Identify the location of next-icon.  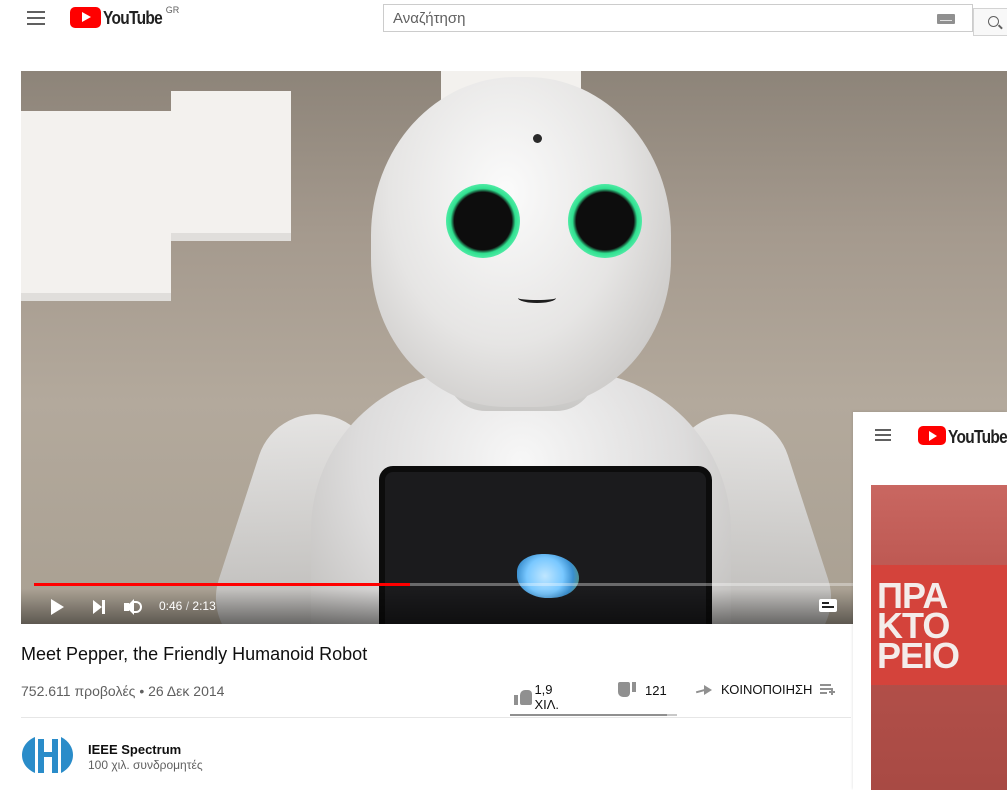
(99, 607).